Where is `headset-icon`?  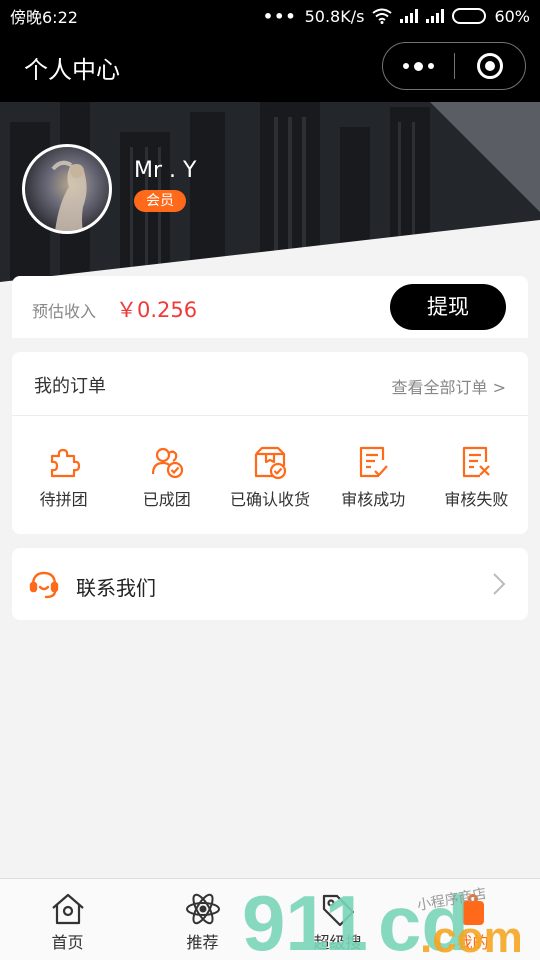
headset-icon is located at coordinates (44, 585).